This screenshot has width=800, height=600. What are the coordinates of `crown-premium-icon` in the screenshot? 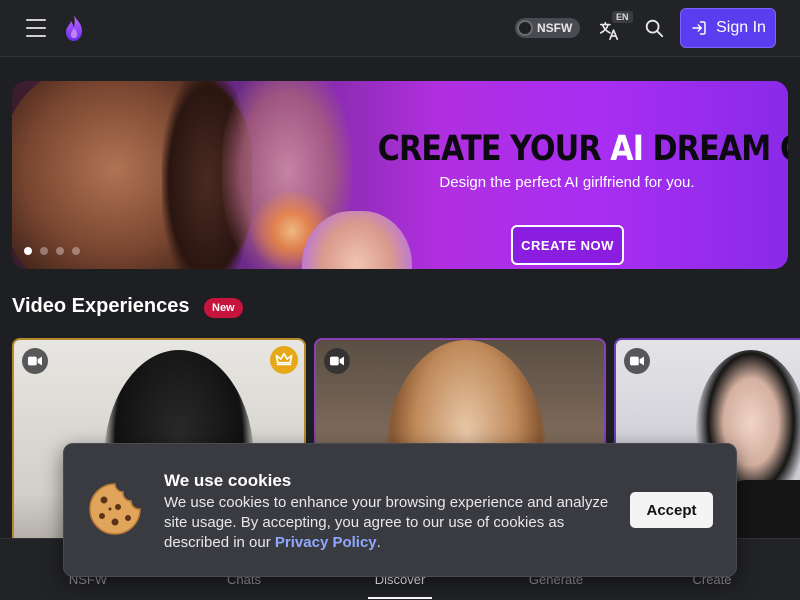 It's located at (284, 360).